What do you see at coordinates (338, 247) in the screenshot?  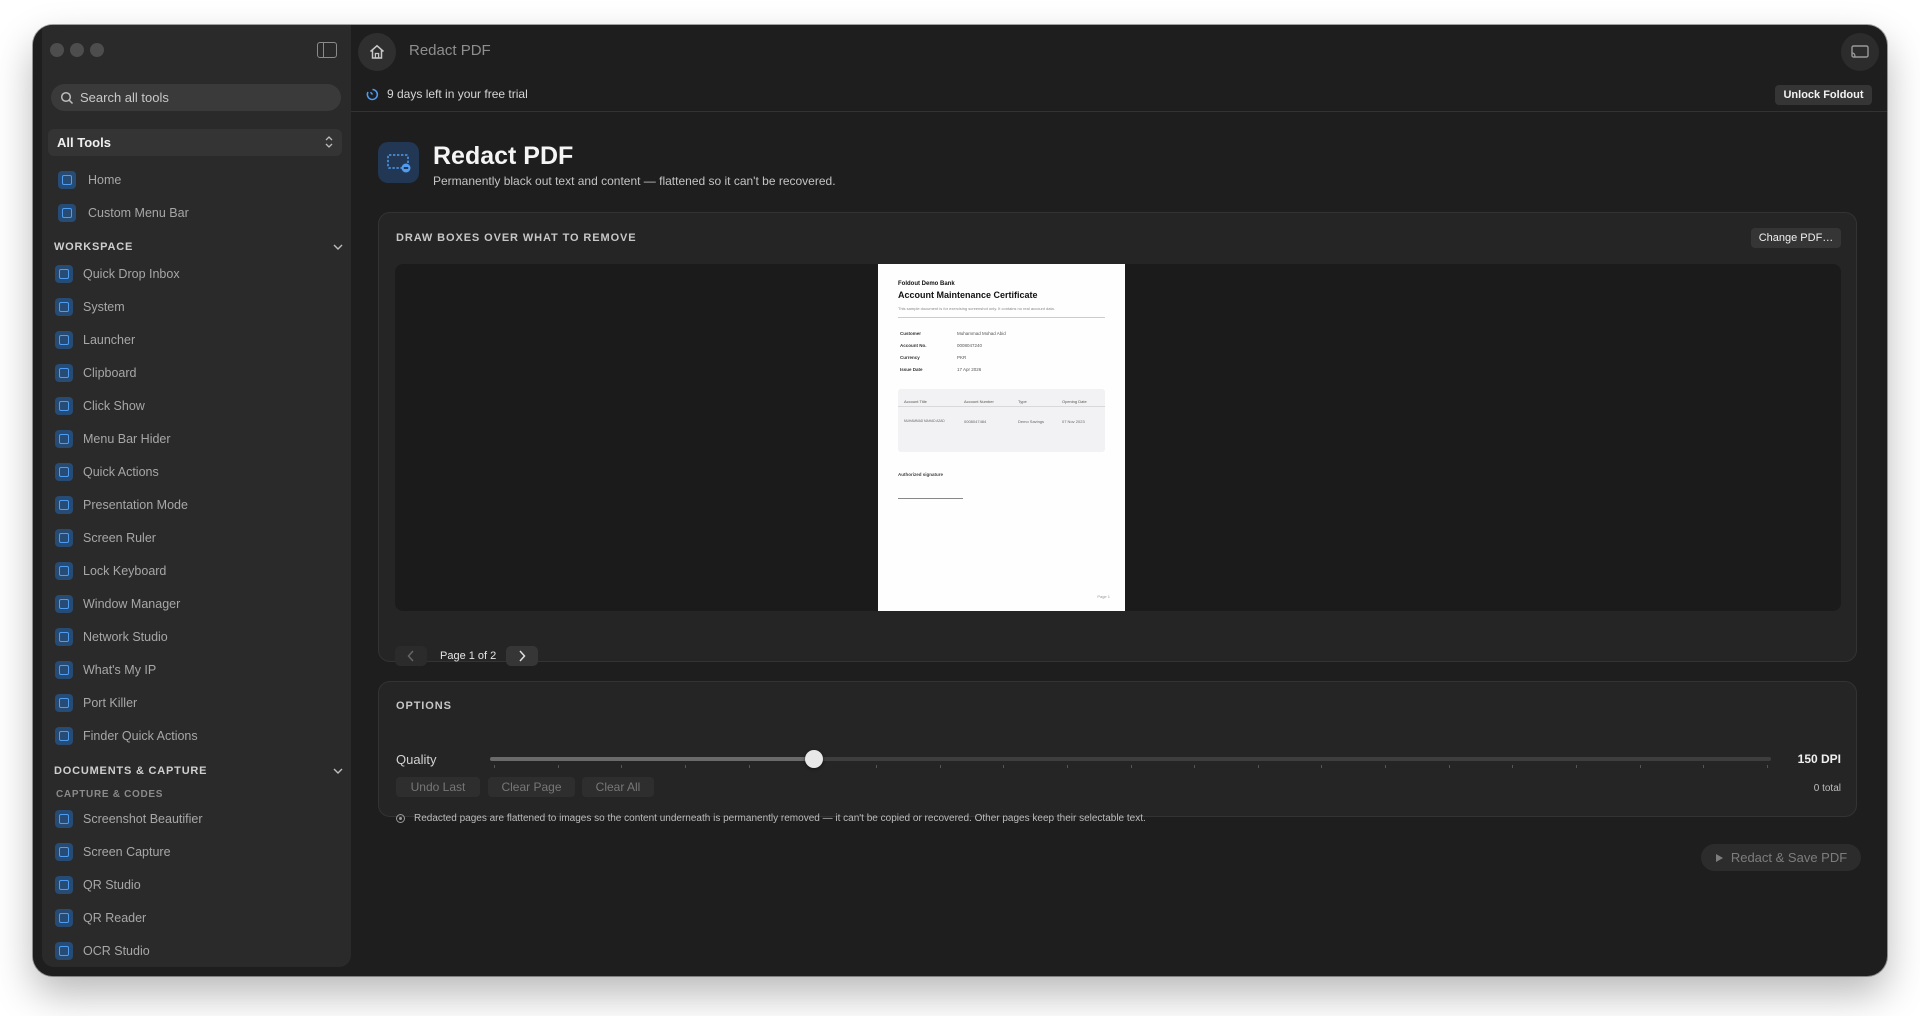 I see `workspace-collapse-icon` at bounding box center [338, 247].